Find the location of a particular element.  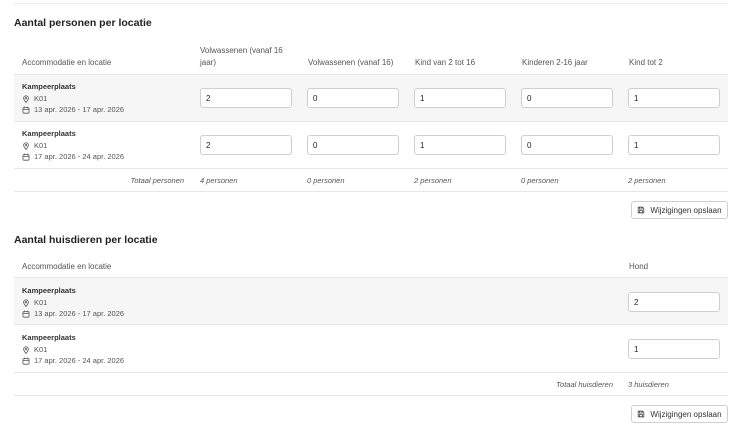

top-divider is located at coordinates (371, 3).